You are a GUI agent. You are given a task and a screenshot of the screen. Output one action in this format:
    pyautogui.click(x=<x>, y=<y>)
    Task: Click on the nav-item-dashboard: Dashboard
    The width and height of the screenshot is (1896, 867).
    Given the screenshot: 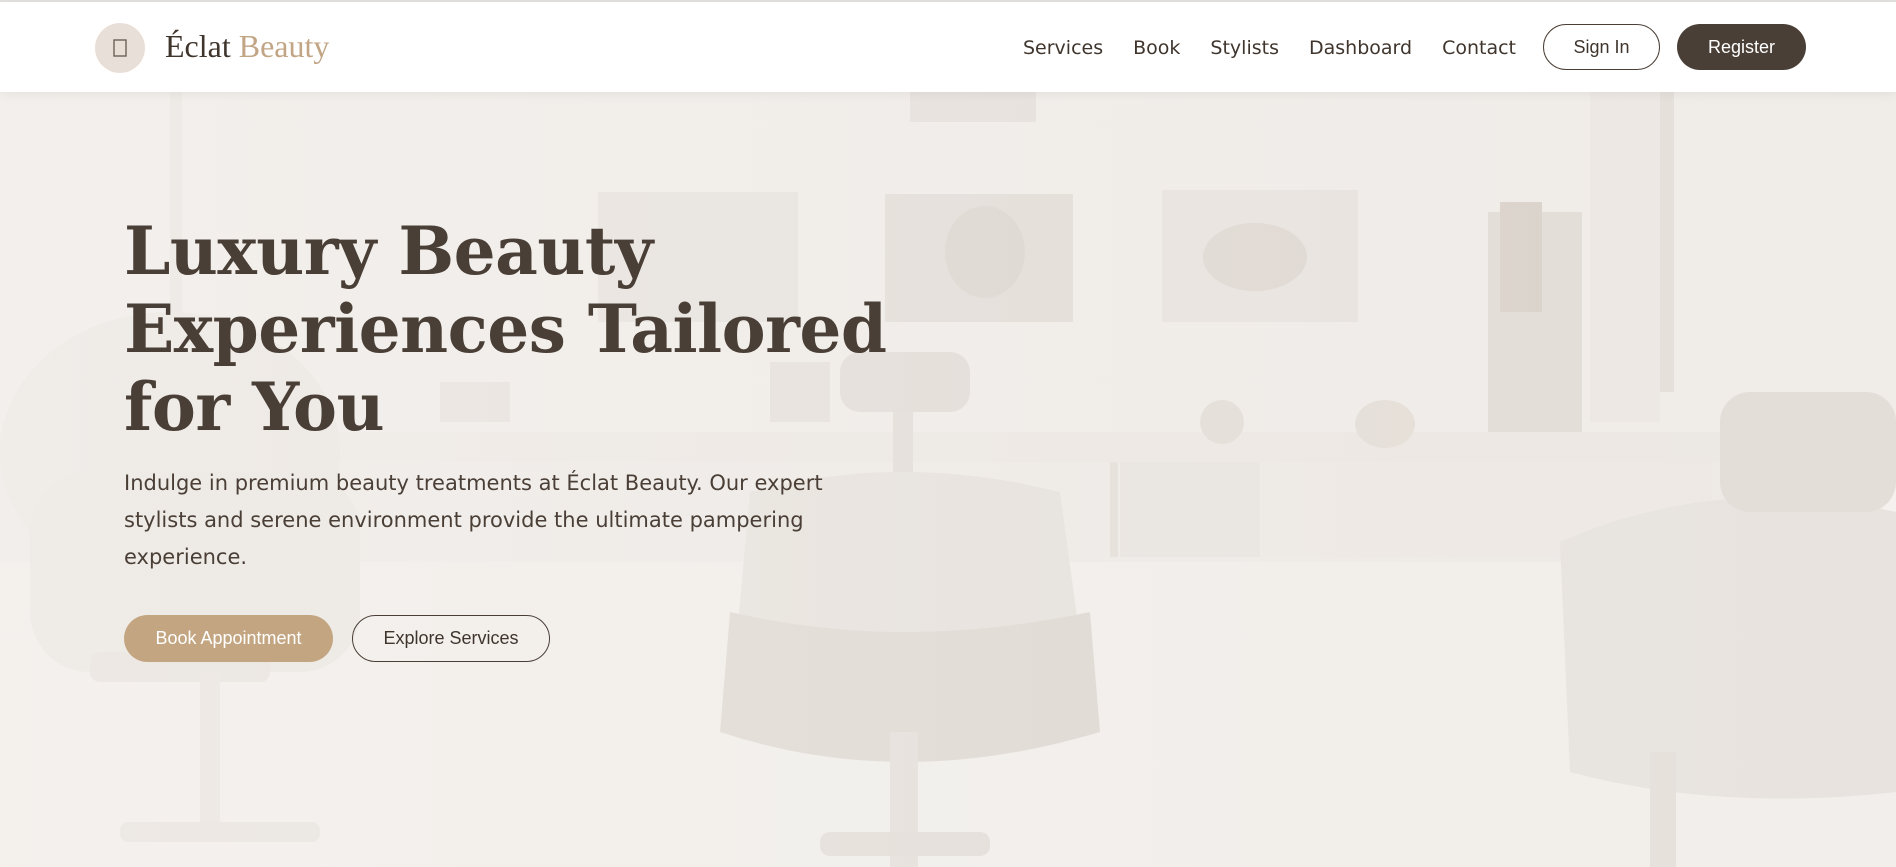 What is the action you would take?
    pyautogui.click(x=1360, y=48)
    